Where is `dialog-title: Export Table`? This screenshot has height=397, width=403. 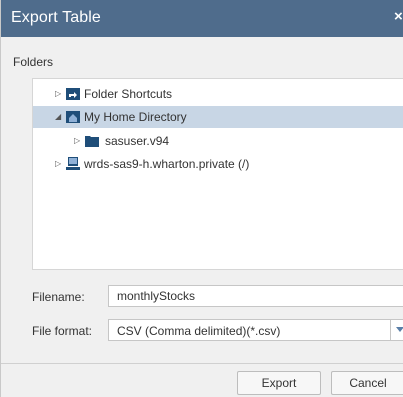 dialog-title: Export Table is located at coordinates (56, 17).